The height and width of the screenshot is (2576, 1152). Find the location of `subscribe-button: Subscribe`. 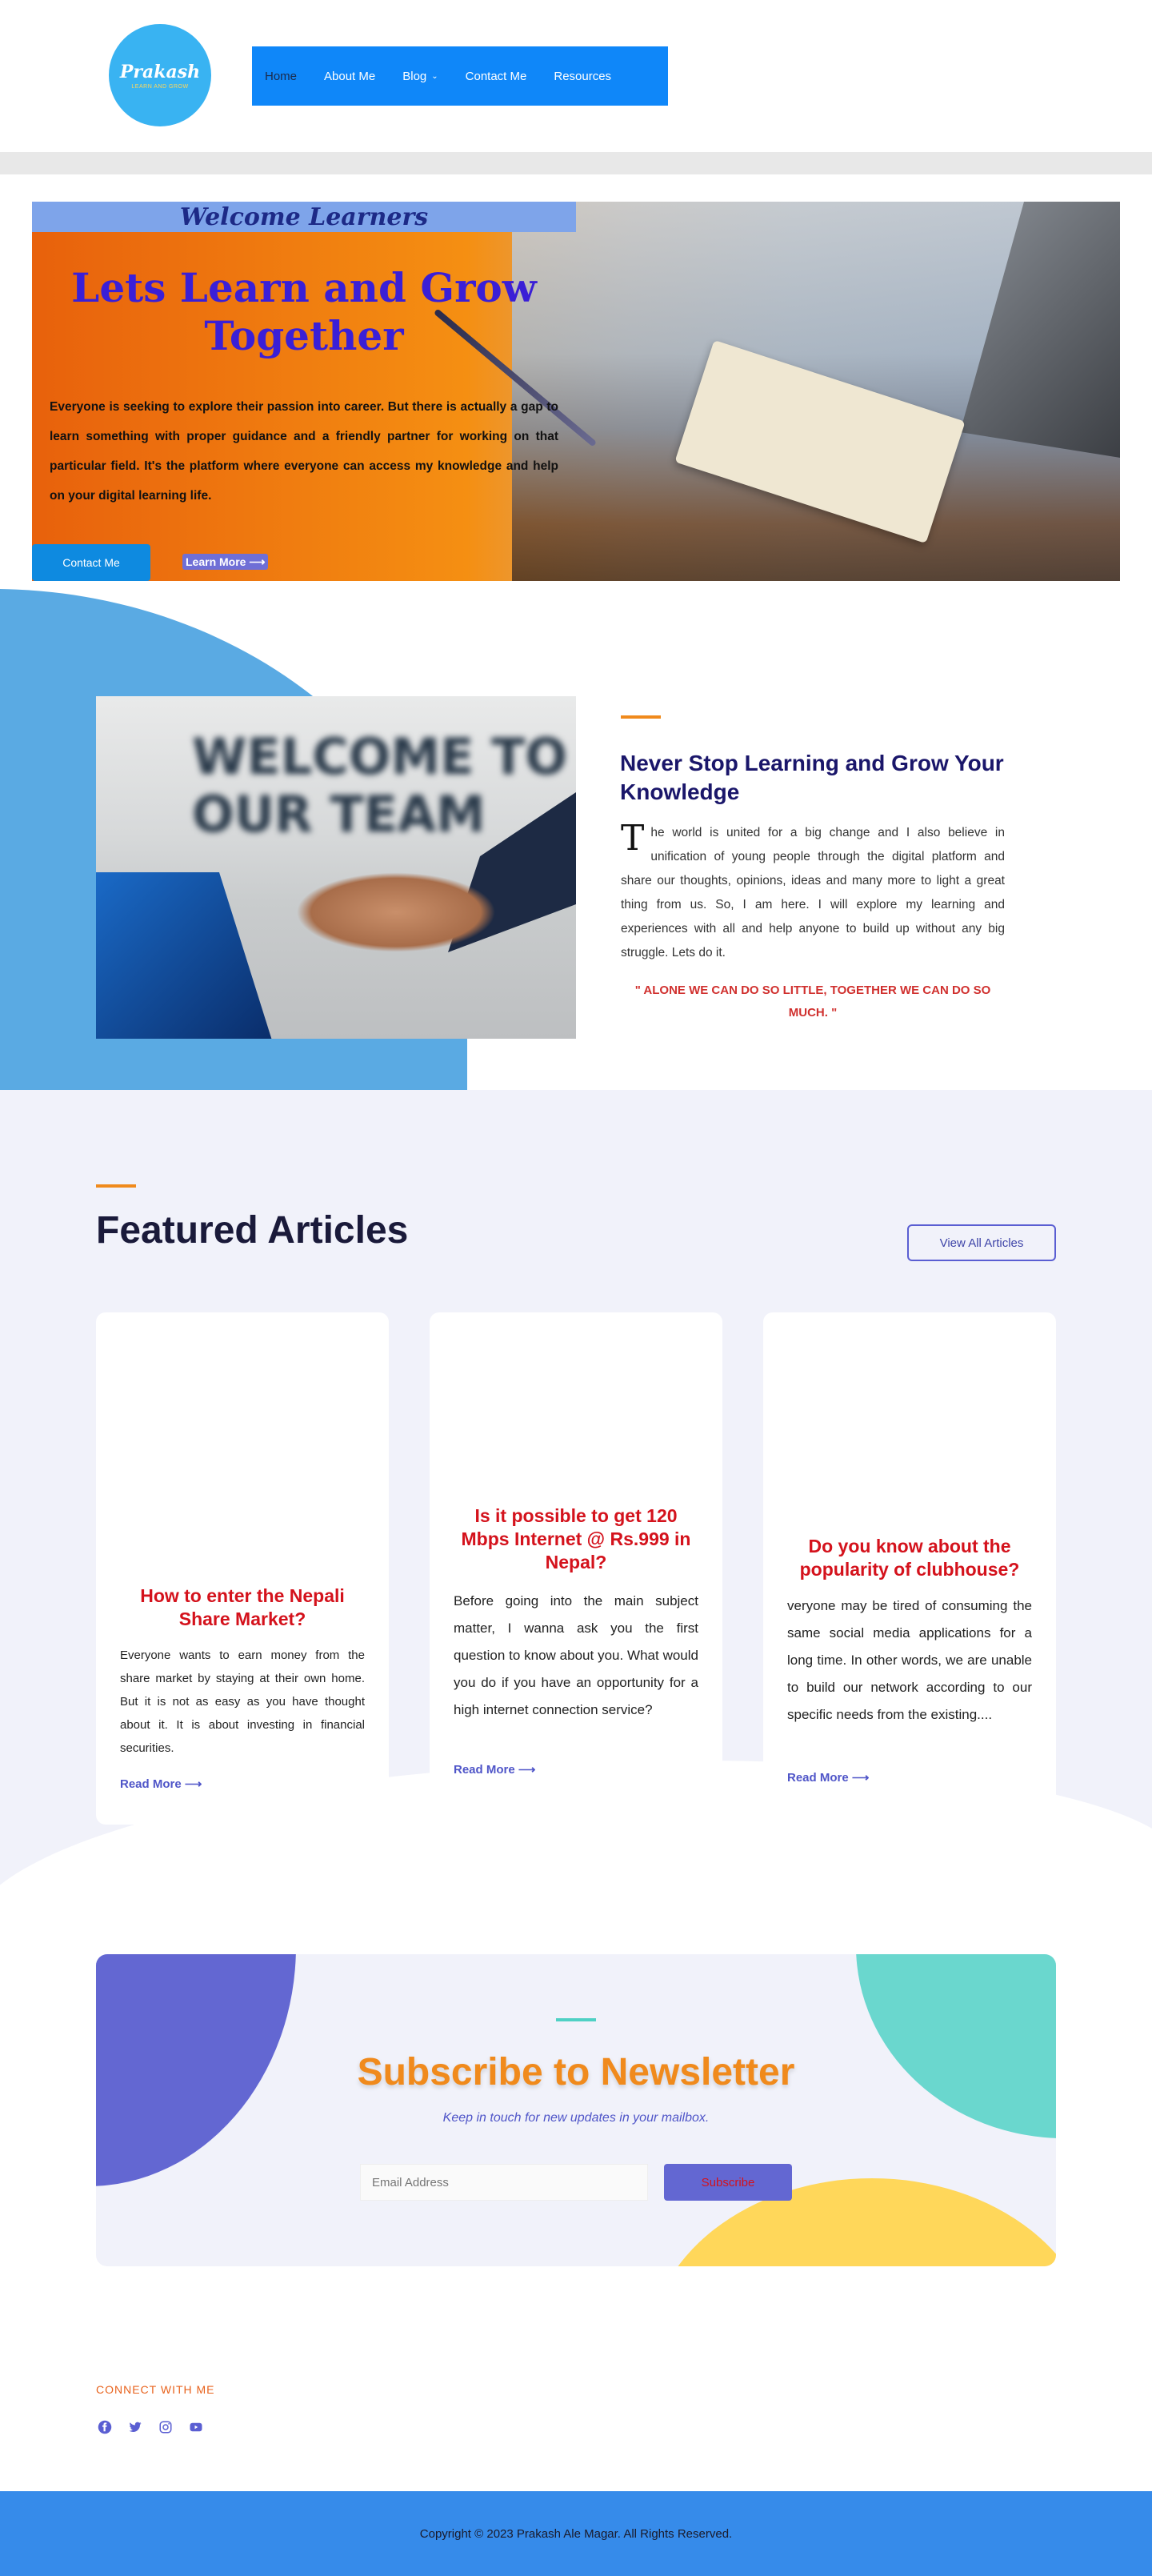

subscribe-button: Subscribe is located at coordinates (728, 2182).